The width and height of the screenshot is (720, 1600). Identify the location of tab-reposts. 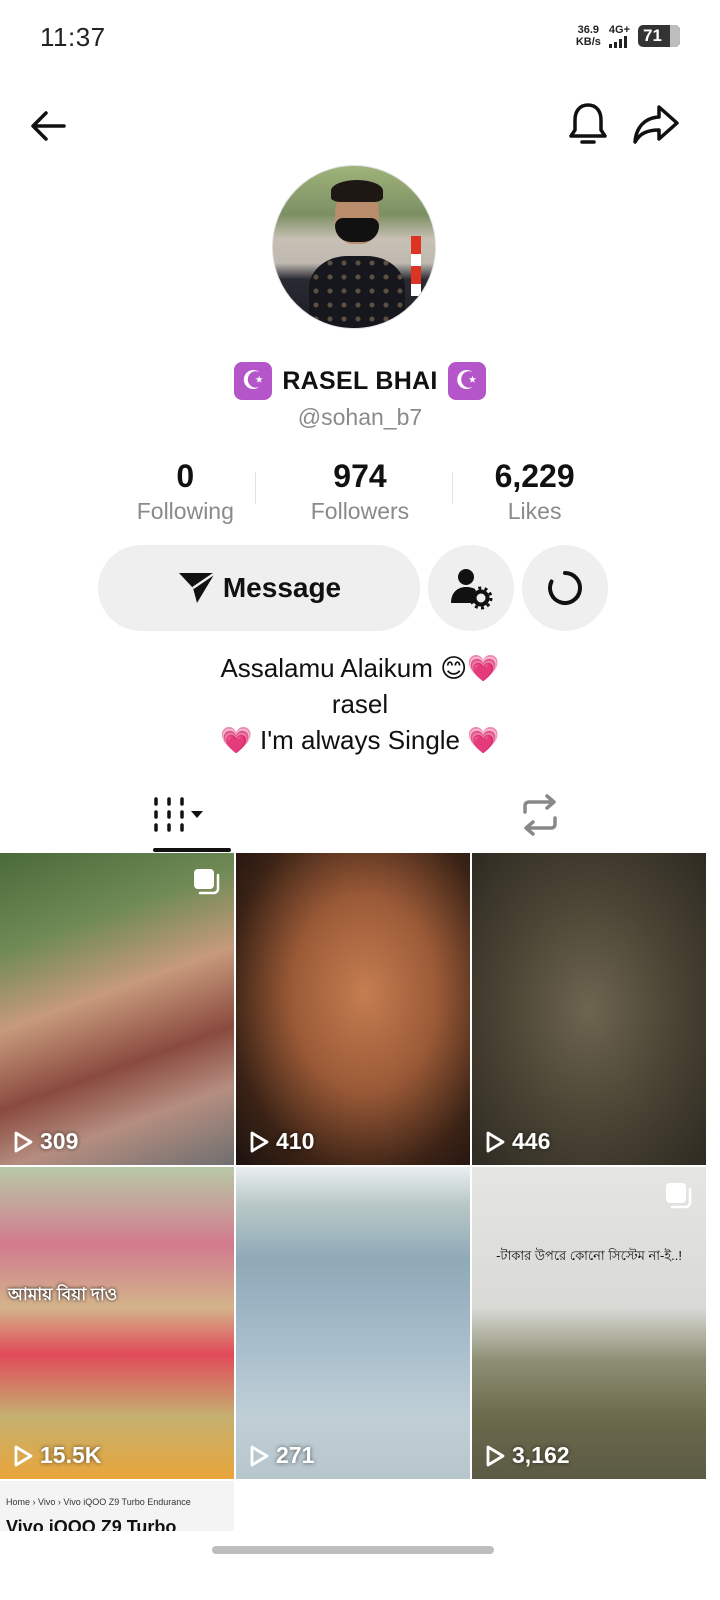
(540, 815).